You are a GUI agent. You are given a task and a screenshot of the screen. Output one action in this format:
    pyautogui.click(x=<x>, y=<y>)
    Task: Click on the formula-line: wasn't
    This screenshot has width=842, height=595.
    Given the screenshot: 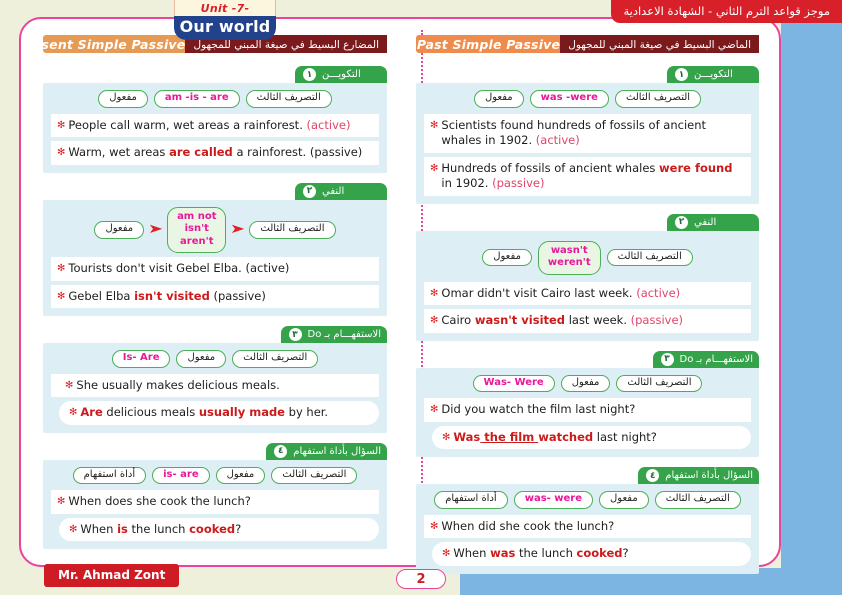 What is the action you would take?
    pyautogui.click(x=569, y=250)
    